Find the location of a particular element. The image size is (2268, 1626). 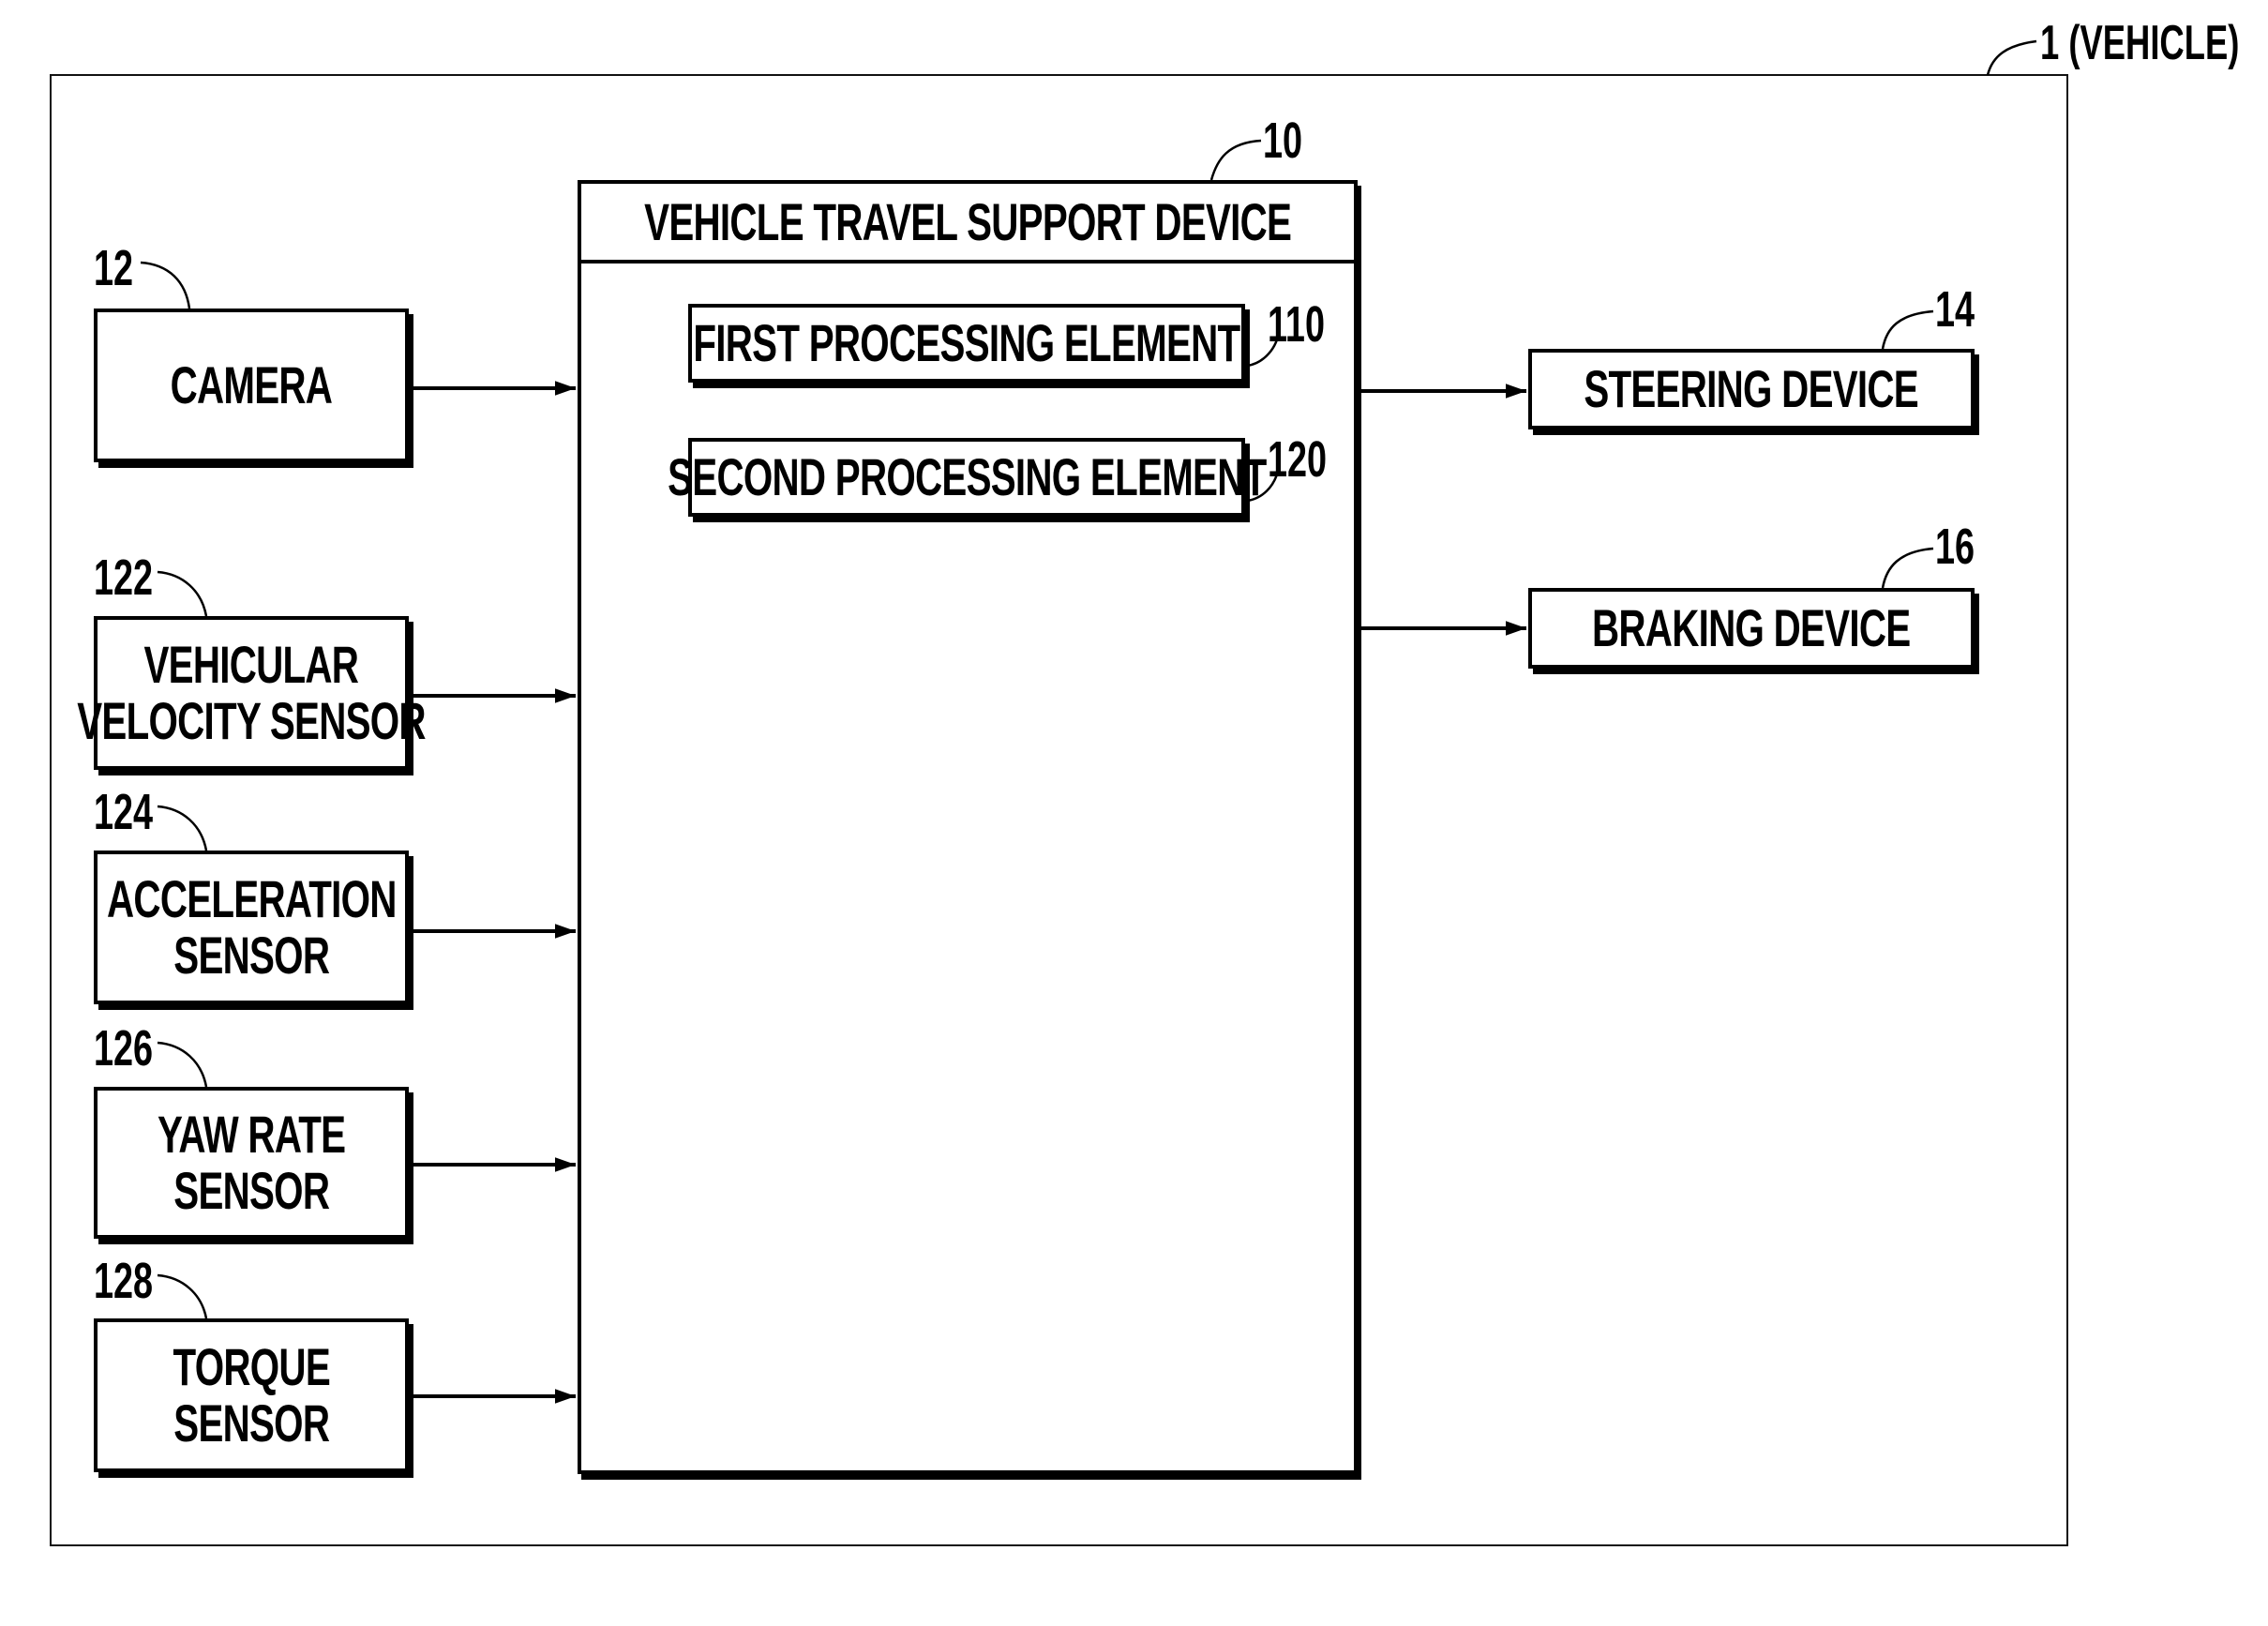

leader-camera is located at coordinates (165, 285).